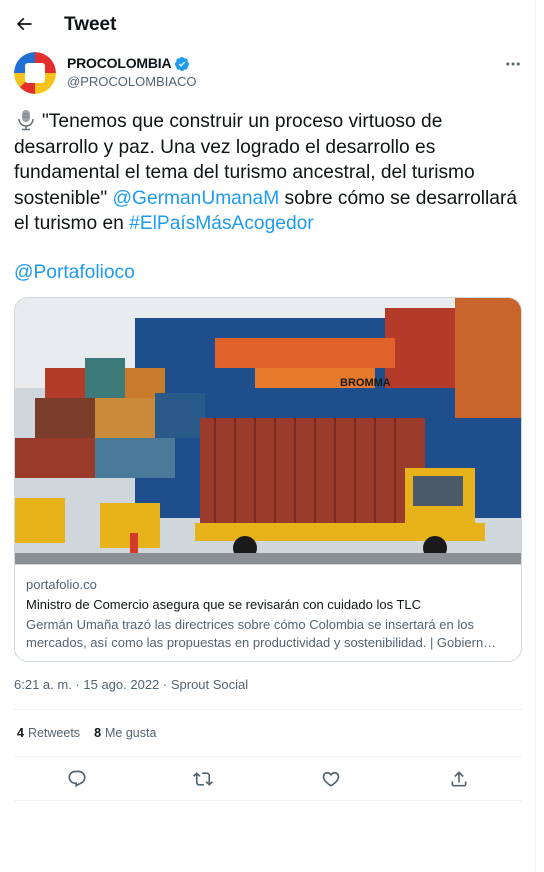  I want to click on likes-label: Me gusta, so click(131, 733).